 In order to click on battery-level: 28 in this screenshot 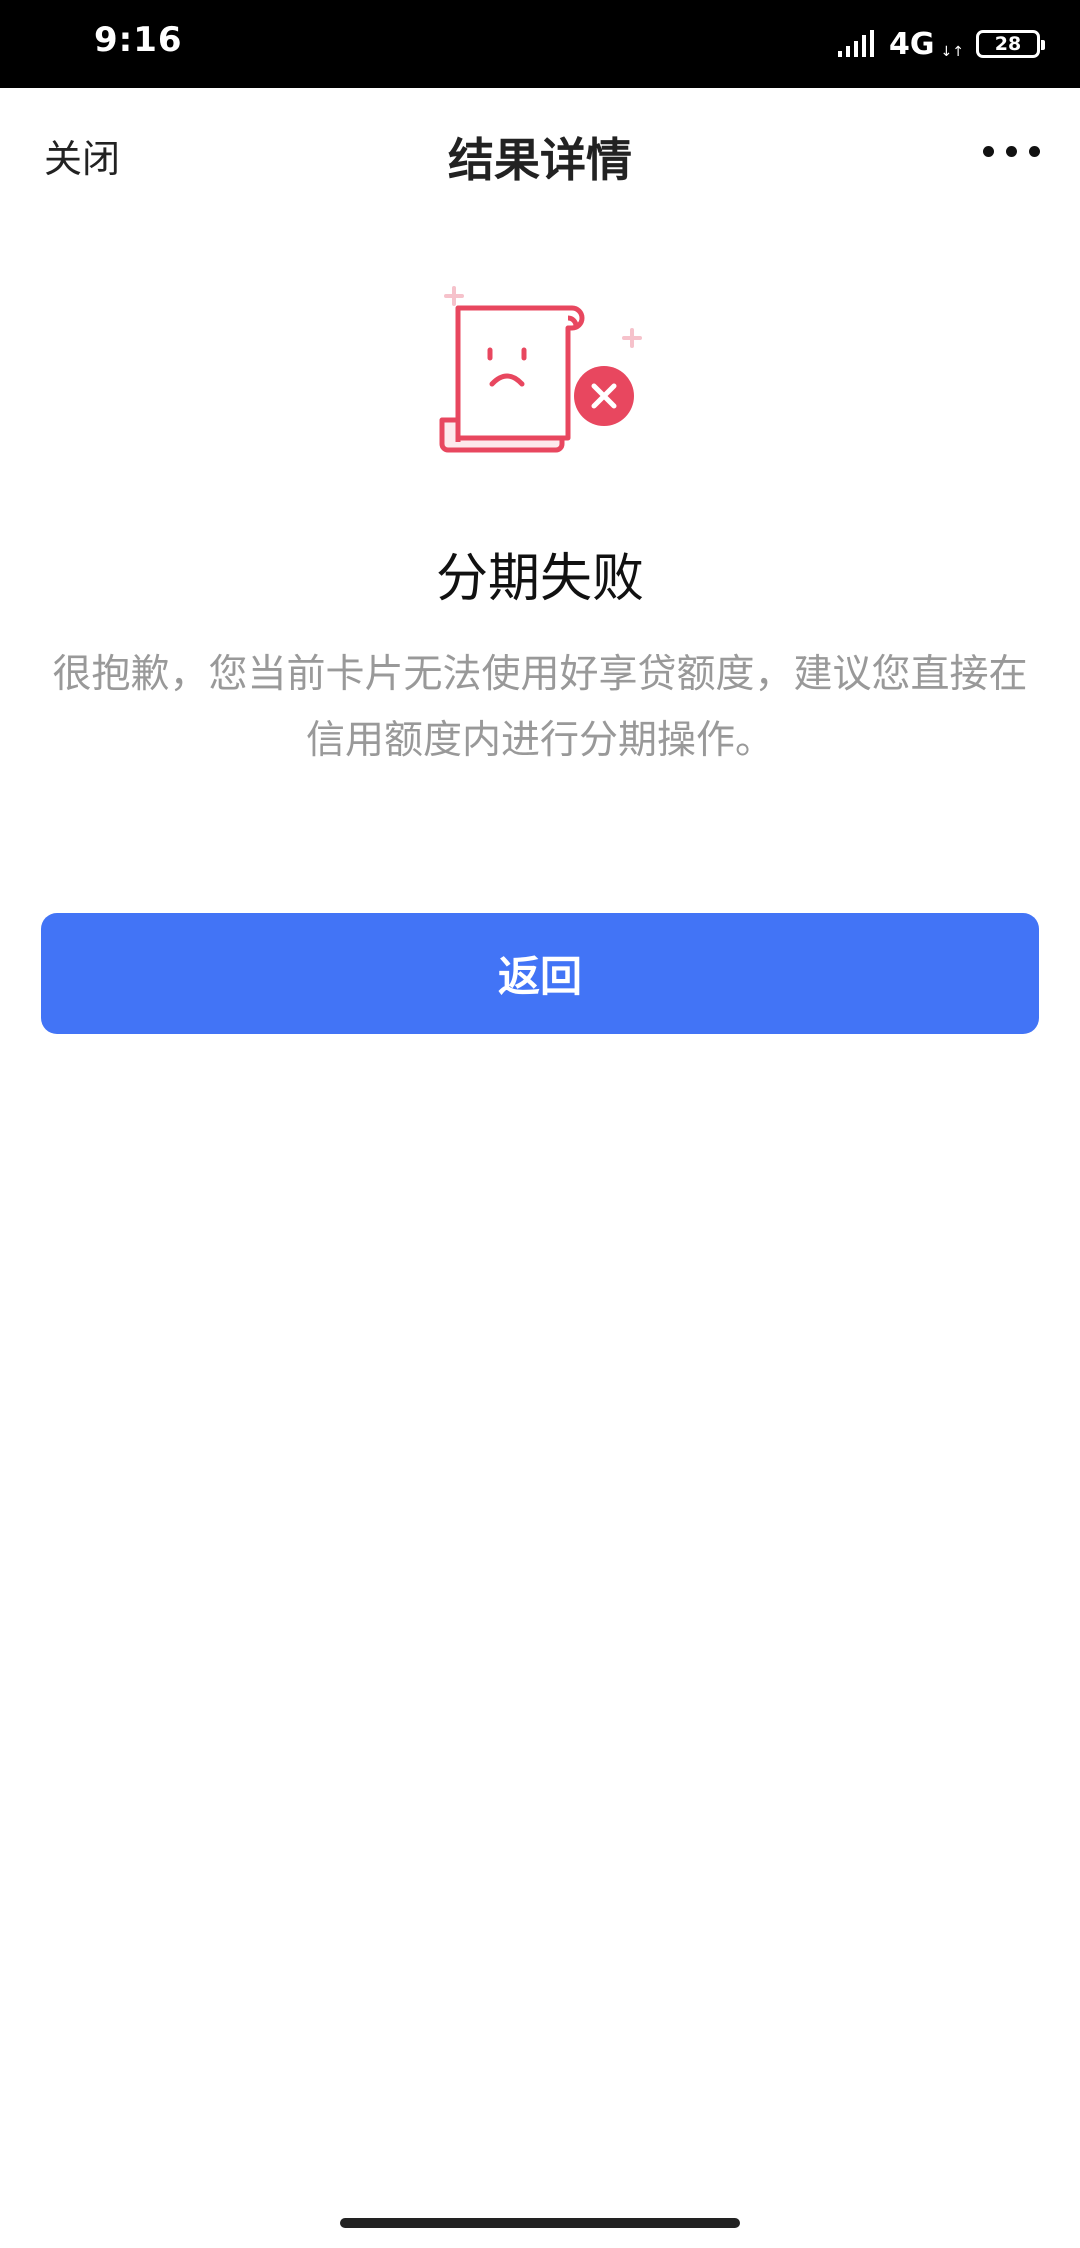, I will do `click(1008, 44)`.